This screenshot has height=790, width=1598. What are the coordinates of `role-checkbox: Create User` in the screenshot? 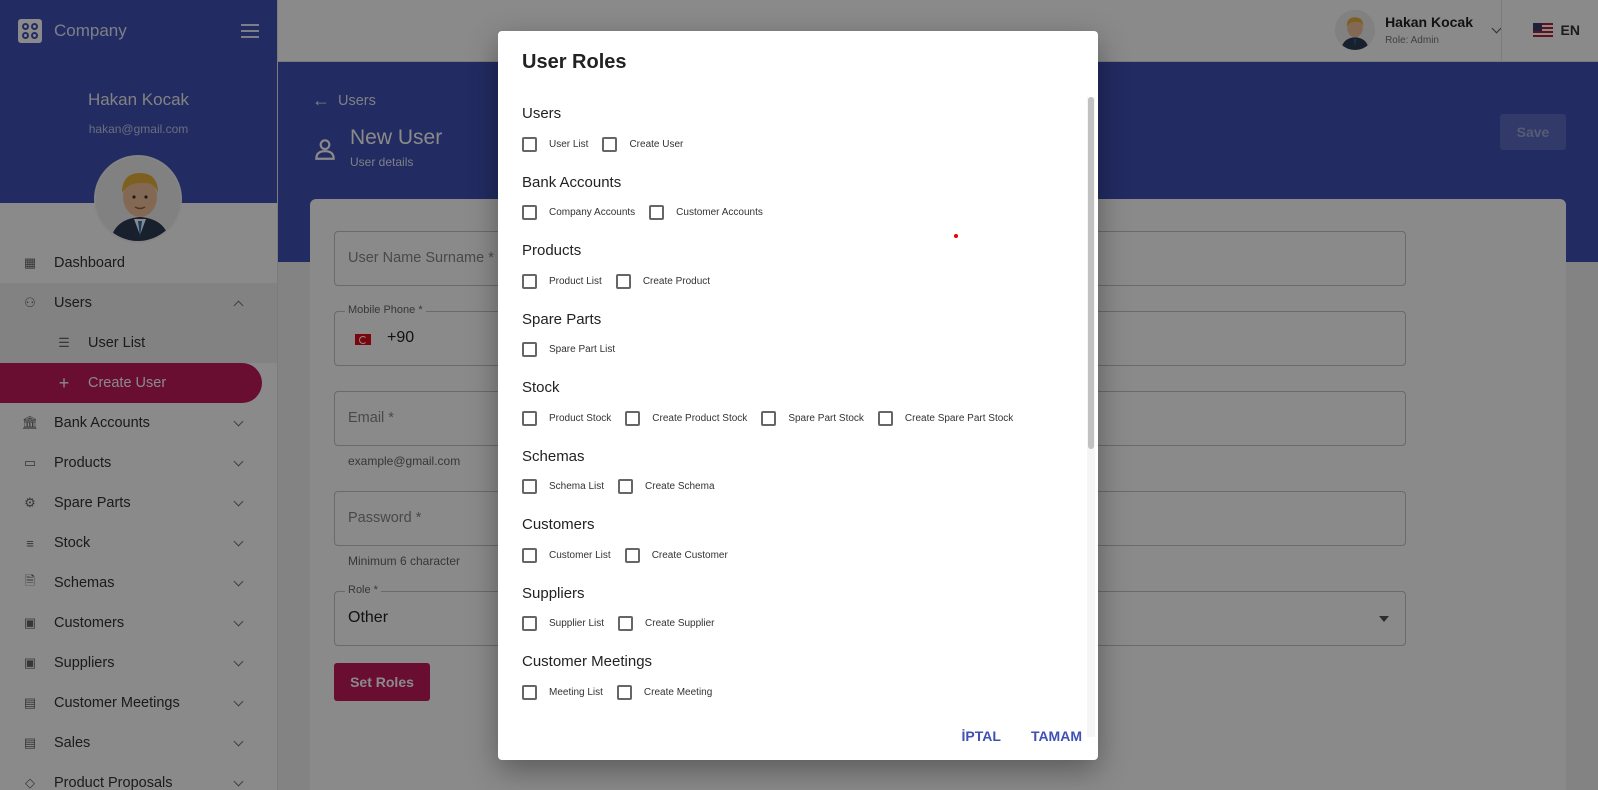 It's located at (643, 144).